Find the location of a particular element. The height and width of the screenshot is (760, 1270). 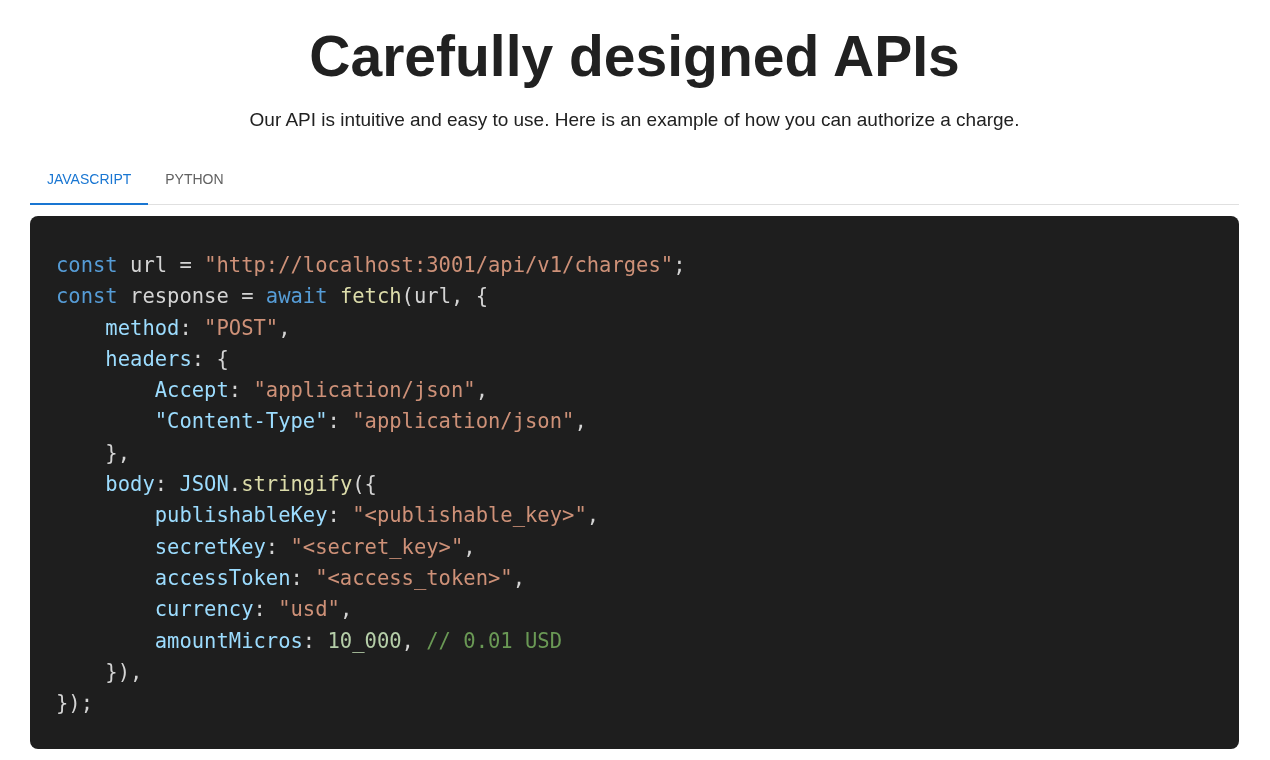

code-line: }, is located at coordinates (118, 453).